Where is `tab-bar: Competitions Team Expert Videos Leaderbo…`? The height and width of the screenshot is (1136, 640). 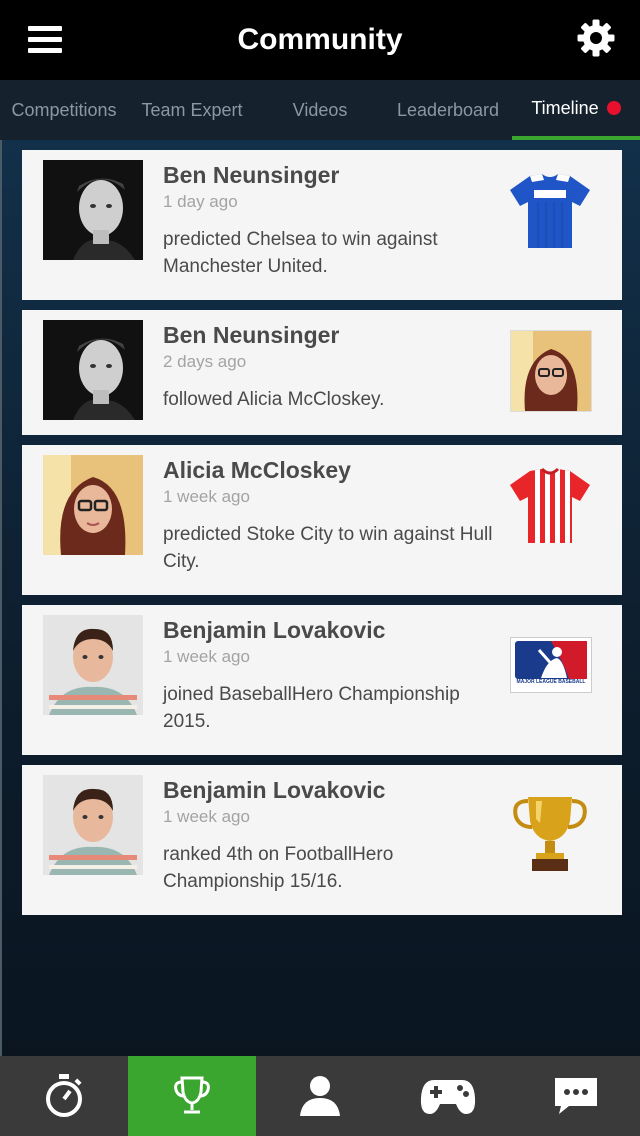
tab-bar: Competitions Team Expert Videos Leaderbo… is located at coordinates (320, 110).